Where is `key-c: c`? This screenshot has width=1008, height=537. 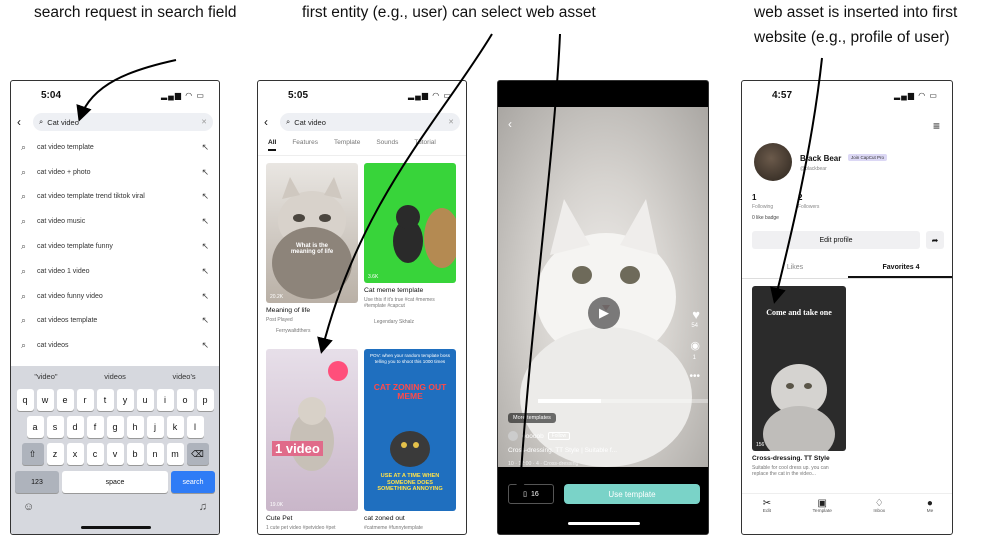
key-c: c is located at coordinates (95, 454).